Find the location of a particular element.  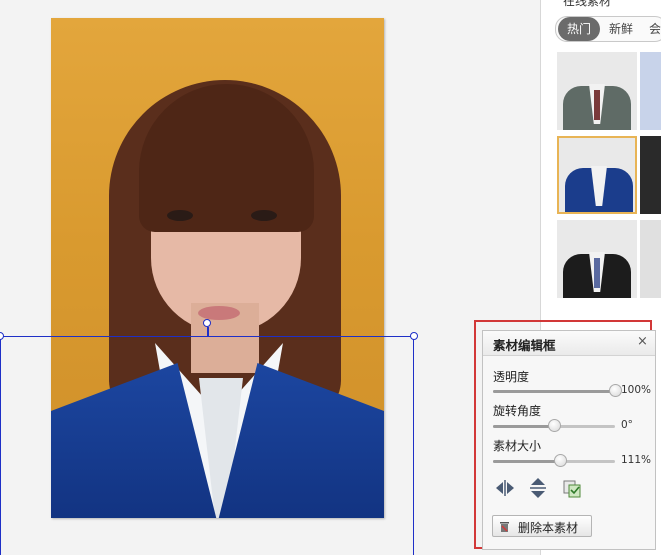

rotate-handle is located at coordinates (207, 323).